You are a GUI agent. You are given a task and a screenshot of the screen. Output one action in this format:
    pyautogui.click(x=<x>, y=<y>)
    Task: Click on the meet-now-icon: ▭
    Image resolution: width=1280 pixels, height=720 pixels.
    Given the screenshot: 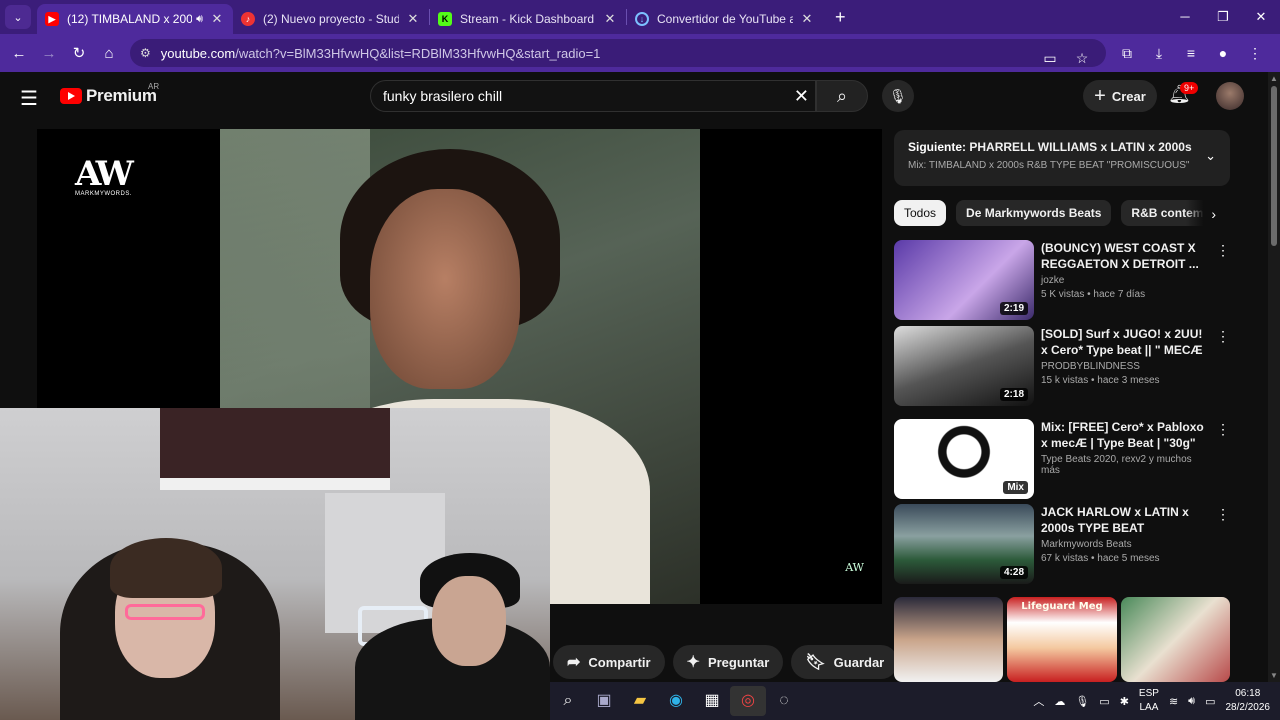 What is the action you would take?
    pyautogui.click(x=1104, y=701)
    